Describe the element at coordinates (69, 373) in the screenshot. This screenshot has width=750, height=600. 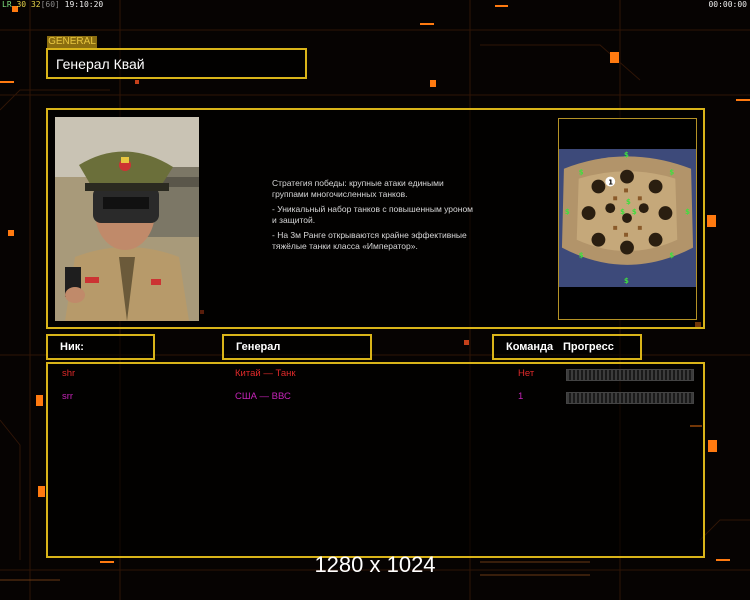
I see `player-nick: shr` at that location.